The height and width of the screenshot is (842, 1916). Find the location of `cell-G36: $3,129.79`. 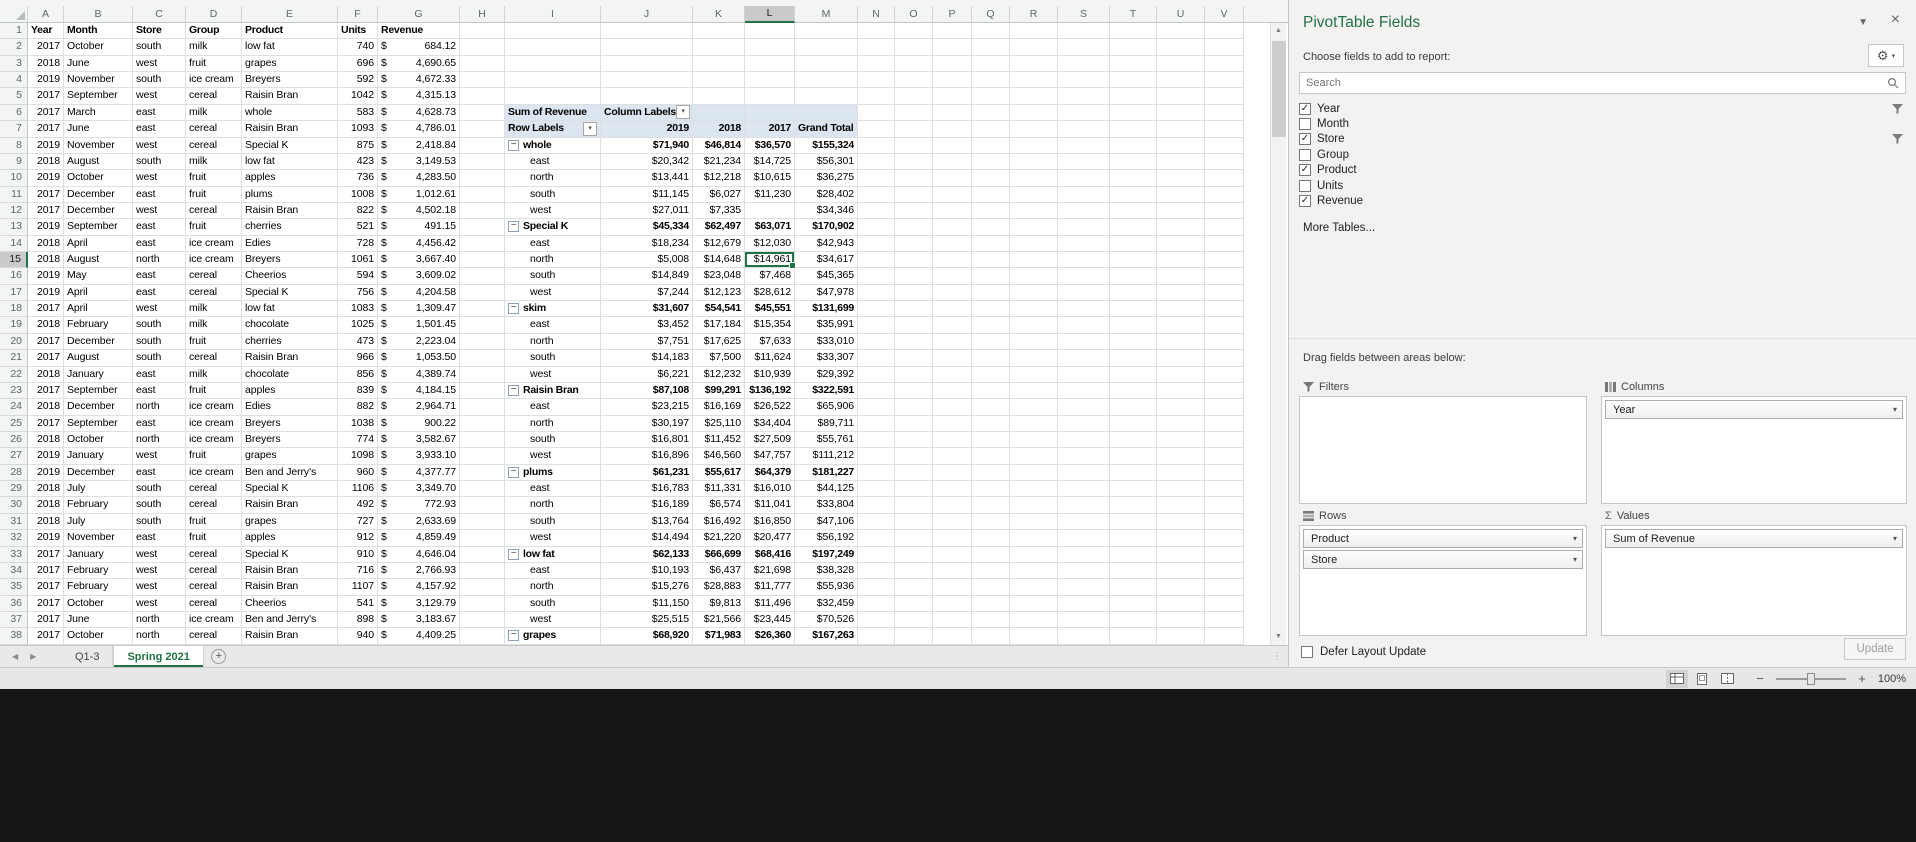

cell-G36: $3,129.79 is located at coordinates (419, 603).